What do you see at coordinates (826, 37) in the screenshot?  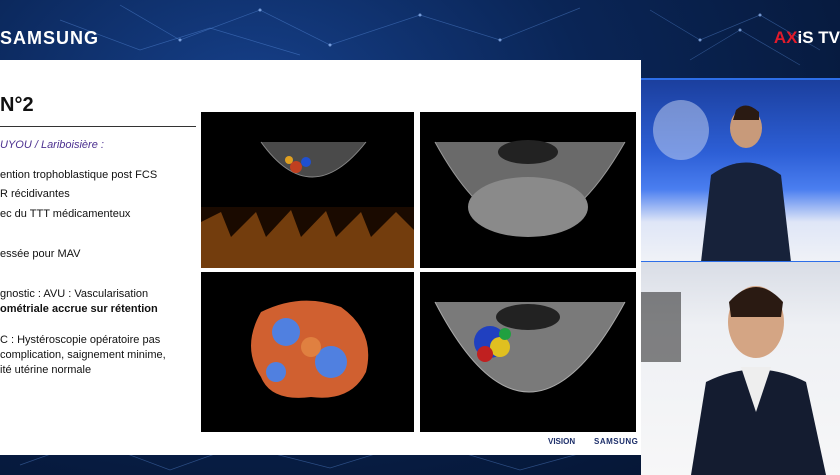 I see `axis-logo-tv: TV` at bounding box center [826, 37].